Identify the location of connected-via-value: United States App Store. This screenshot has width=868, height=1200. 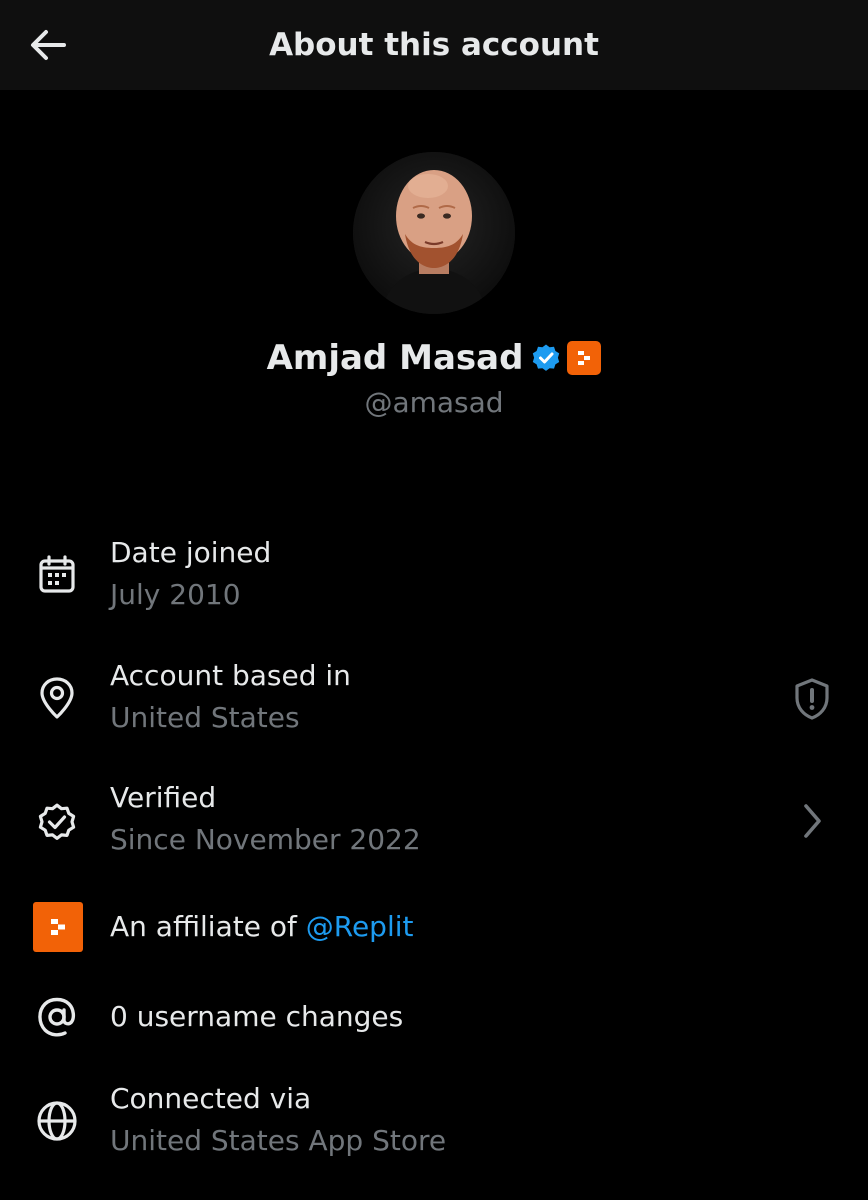
(278, 1140).